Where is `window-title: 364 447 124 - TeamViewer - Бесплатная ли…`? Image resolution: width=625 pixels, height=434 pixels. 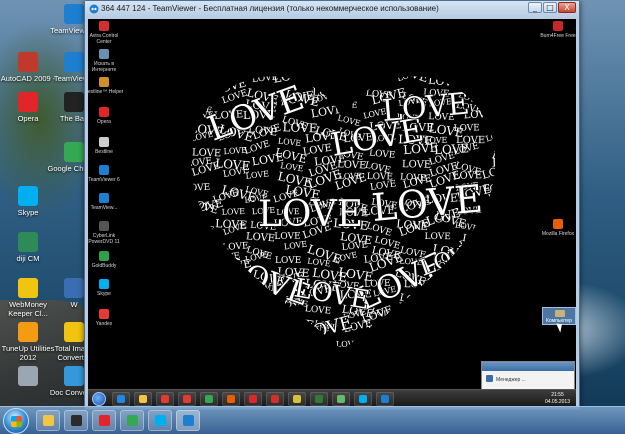
window-title: 364 447 124 - TeamViewer - Бесплатная ли… is located at coordinates (270, 8).